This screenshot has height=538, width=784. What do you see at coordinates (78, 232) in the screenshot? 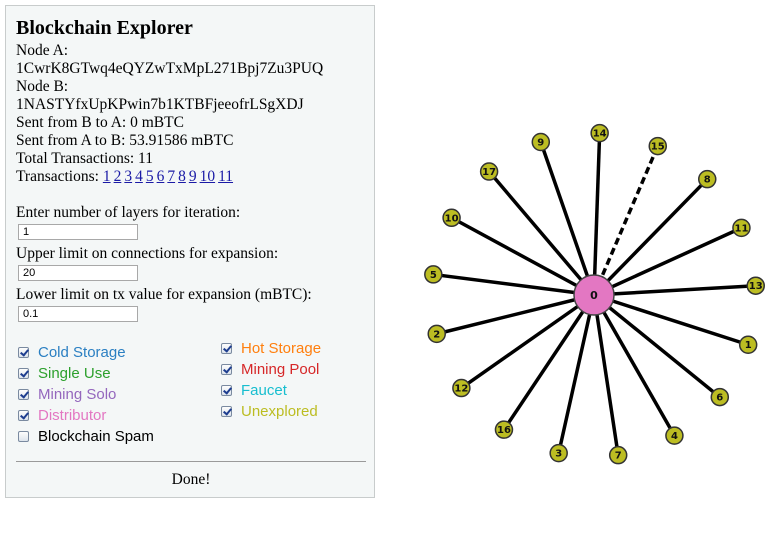
I see `layers-input` at bounding box center [78, 232].